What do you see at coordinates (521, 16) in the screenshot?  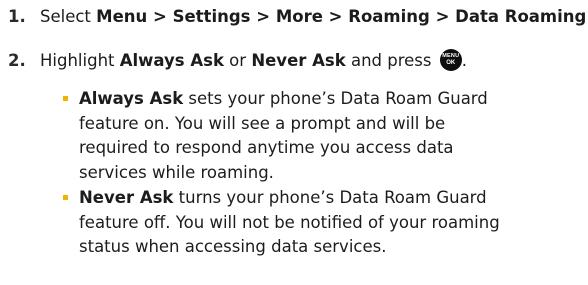 I see `data-roaming-label: Data Roaming` at bounding box center [521, 16].